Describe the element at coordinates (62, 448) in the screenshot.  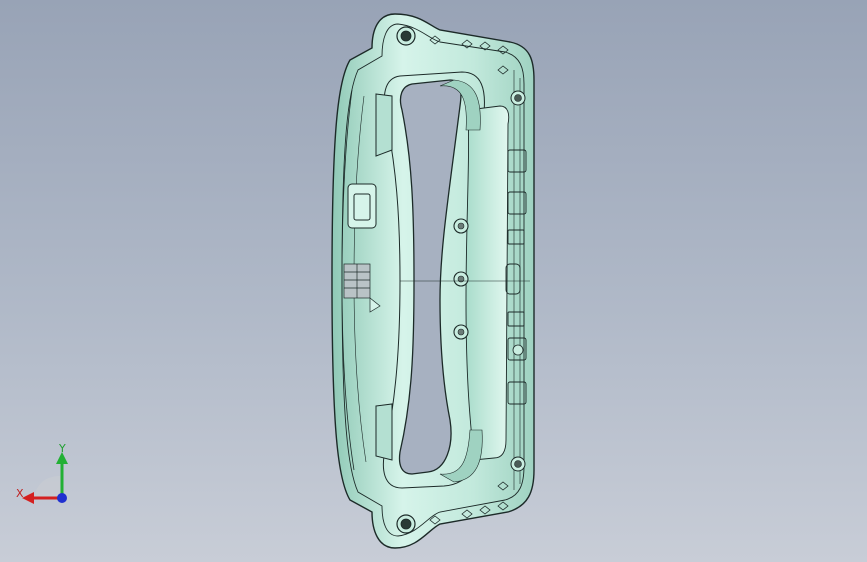
I see `y-axis-label: Y` at that location.